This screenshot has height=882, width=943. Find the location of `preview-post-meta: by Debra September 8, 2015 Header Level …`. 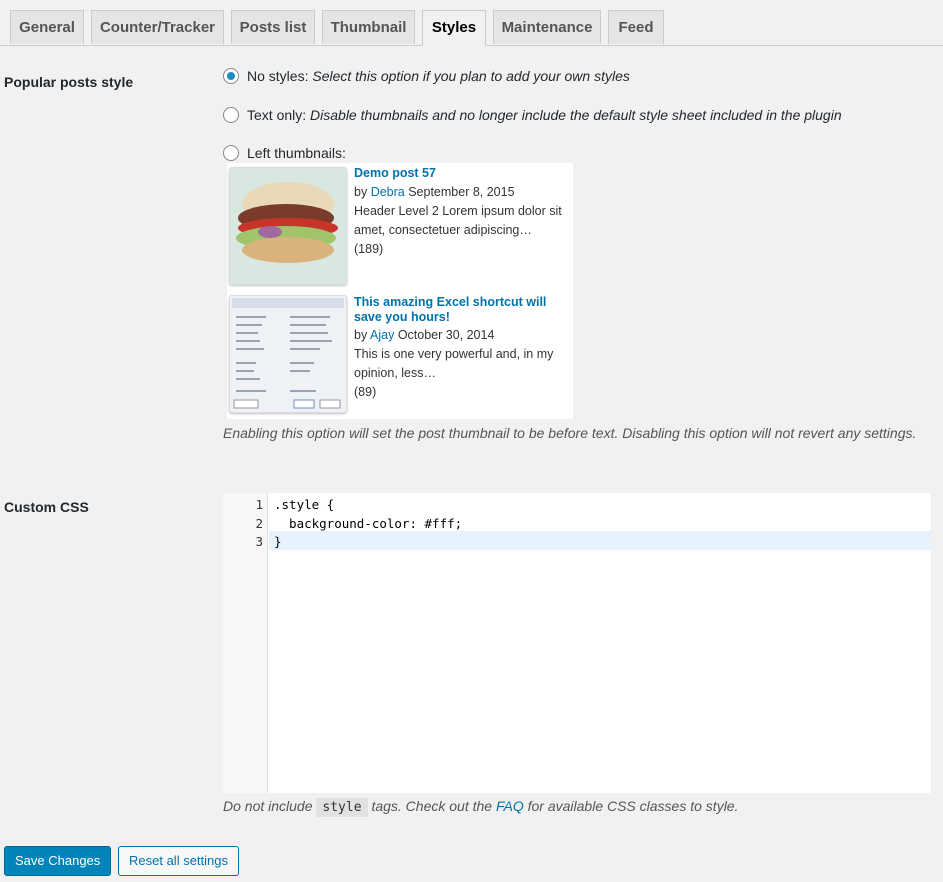

preview-post-meta: by Debra September 8, 2015 Header Level … is located at coordinates (458, 220).